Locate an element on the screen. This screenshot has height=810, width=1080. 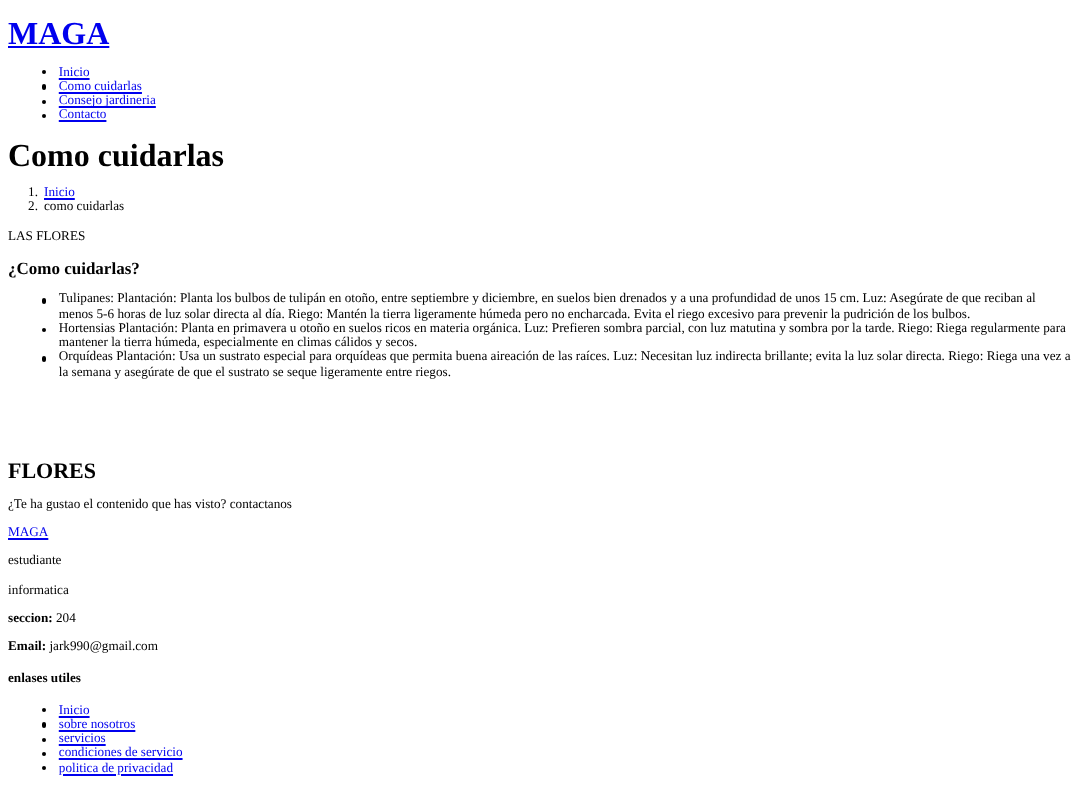
section-heading: ¿Como cuidarlas? is located at coordinates (75, 269).